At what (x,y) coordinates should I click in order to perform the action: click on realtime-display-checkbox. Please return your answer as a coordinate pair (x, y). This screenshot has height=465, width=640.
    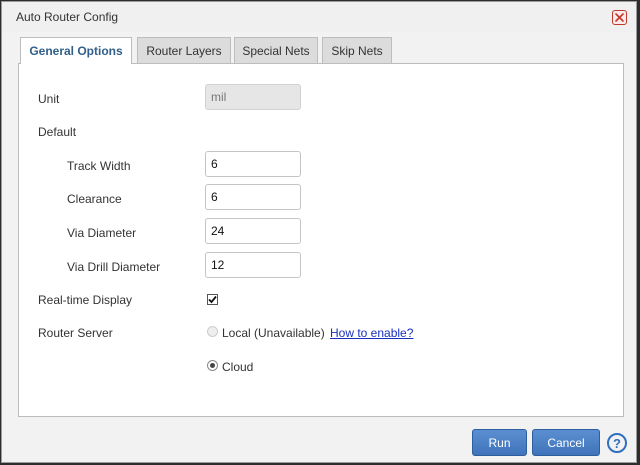
    Looking at the image, I should click on (212, 299).